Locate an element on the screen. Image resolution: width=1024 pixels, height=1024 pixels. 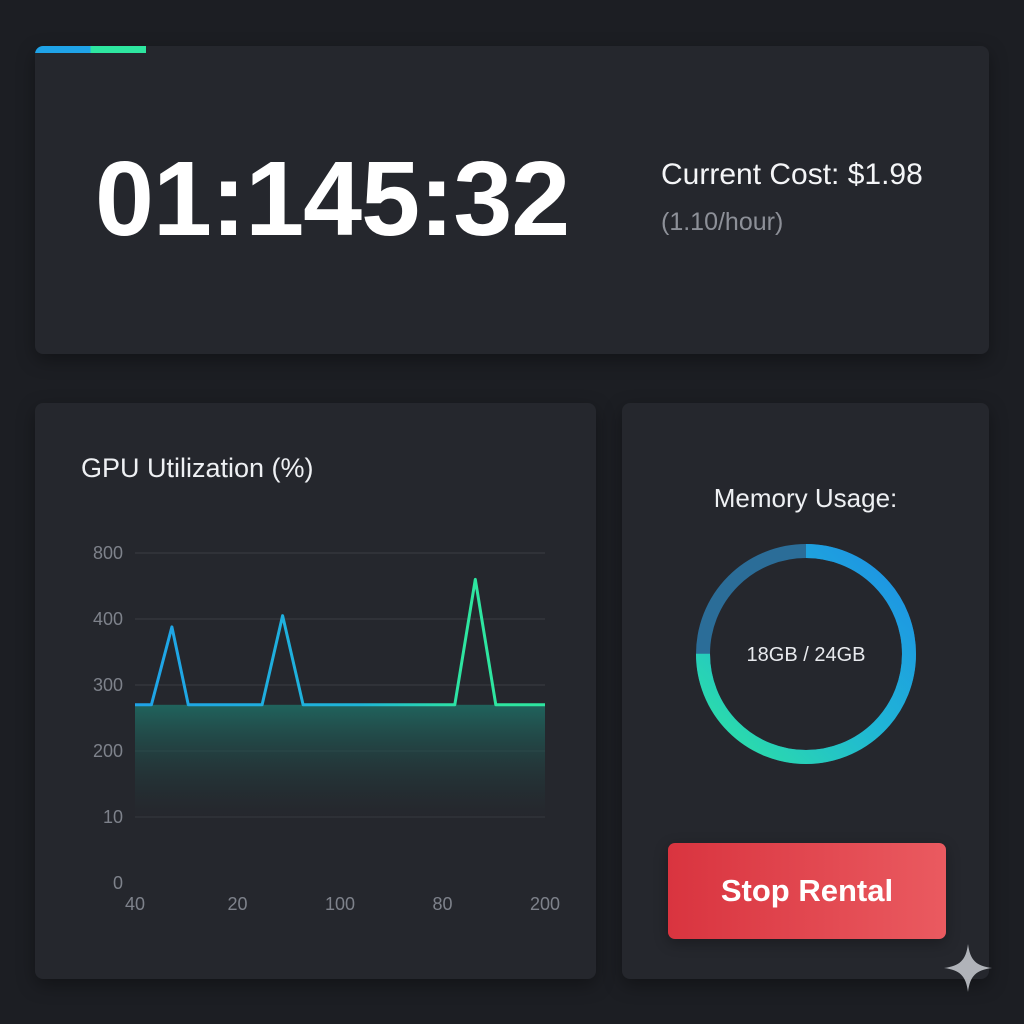
sparkle-icon is located at coordinates (968, 968).